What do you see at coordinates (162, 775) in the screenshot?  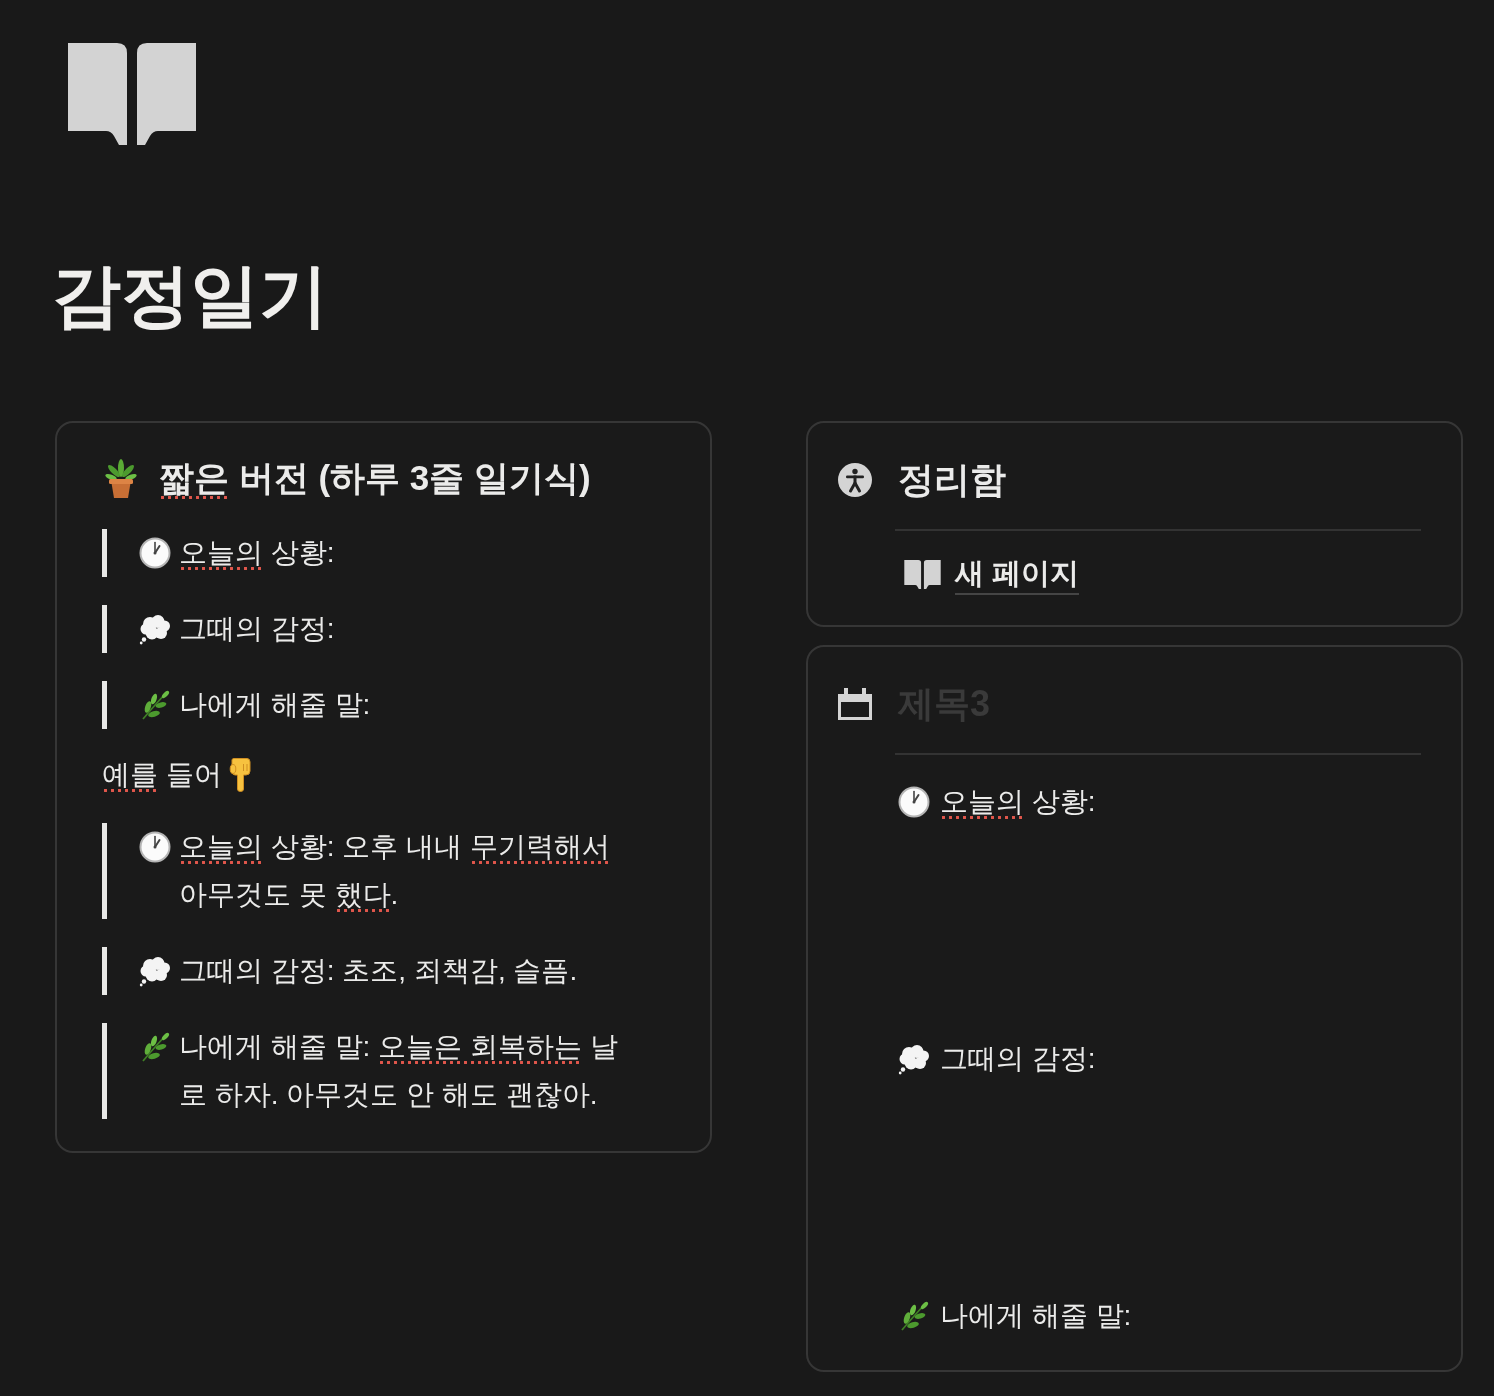 I see `example-label: 예를 들어` at bounding box center [162, 775].